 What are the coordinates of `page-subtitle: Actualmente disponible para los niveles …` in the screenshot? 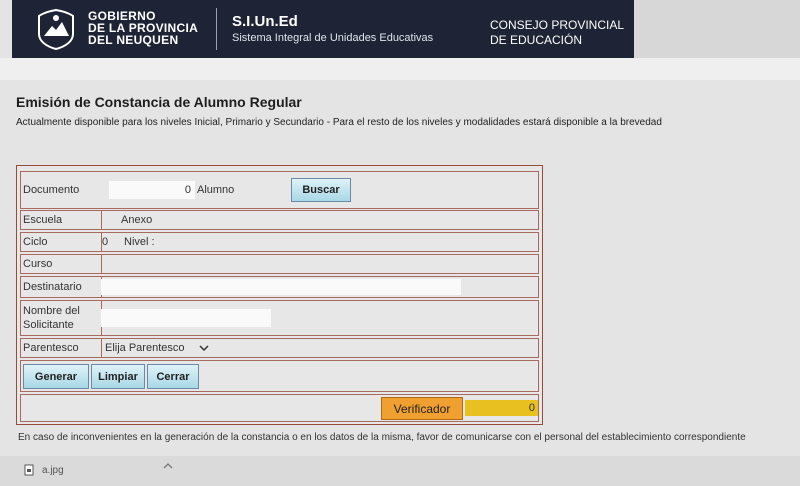 It's located at (339, 122).